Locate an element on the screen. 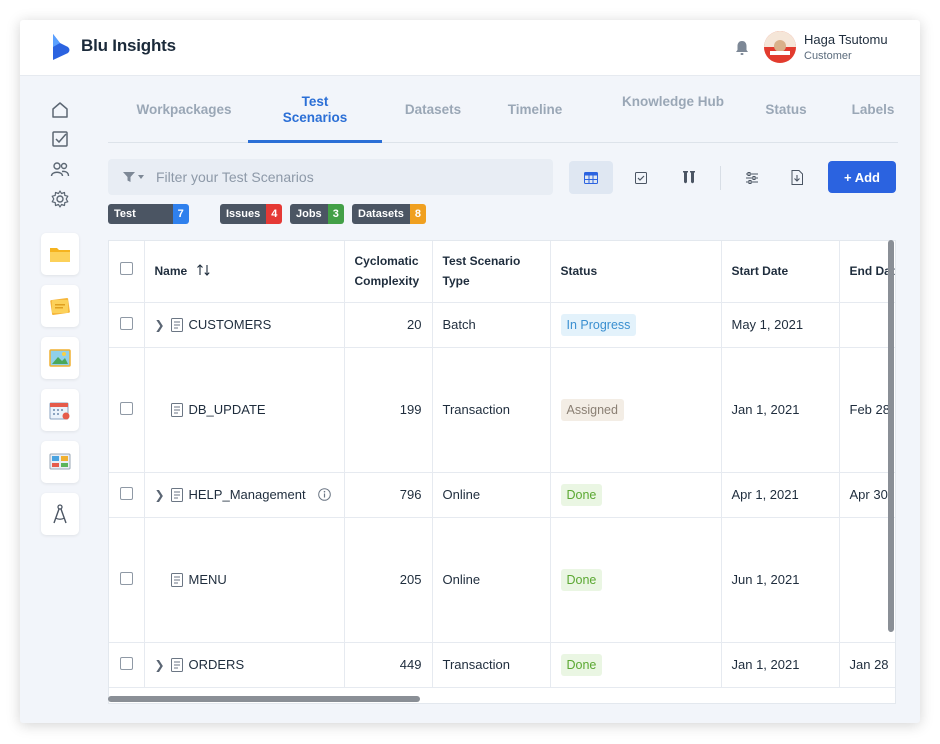 The height and width of the screenshot is (744, 940). checklist-icon is located at coordinates (60, 139).